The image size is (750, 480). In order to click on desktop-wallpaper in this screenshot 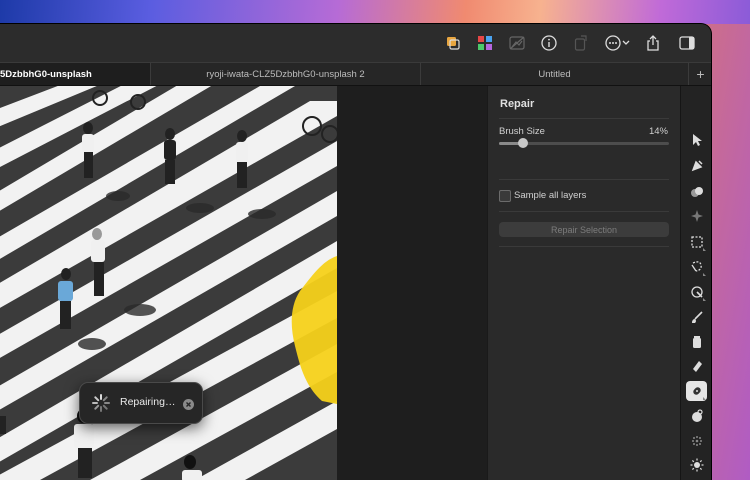, I will do `click(375, 12)`.